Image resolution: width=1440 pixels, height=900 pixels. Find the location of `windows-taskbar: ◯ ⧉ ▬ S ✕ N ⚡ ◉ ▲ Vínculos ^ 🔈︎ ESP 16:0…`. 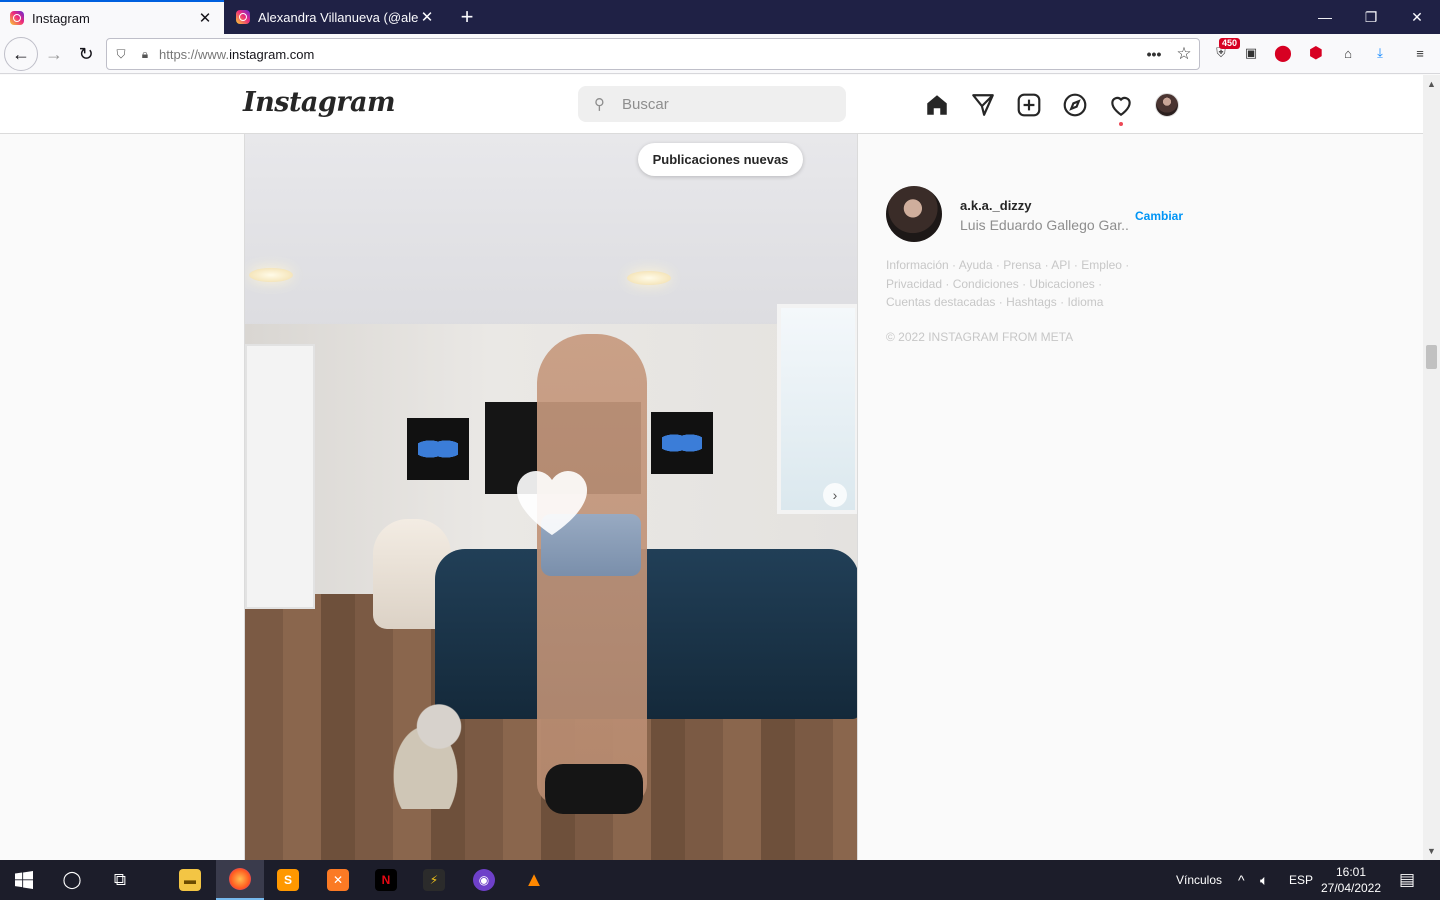

windows-taskbar: ◯ ⧉ ▬ S ✕ N ⚡ ◉ ▲ Vínculos ^ 🔈︎ ESP 16:0… is located at coordinates (720, 880).